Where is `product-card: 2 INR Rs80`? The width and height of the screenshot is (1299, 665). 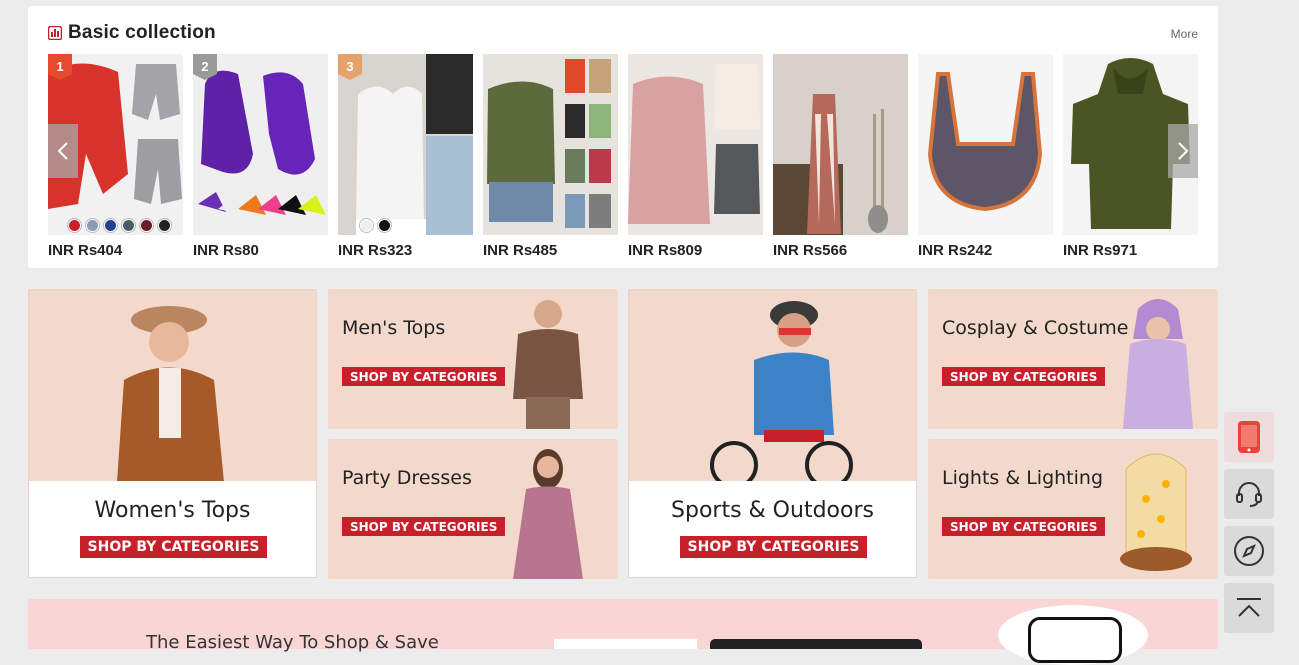
product-card: 2 INR Rs80 is located at coordinates (260, 156).